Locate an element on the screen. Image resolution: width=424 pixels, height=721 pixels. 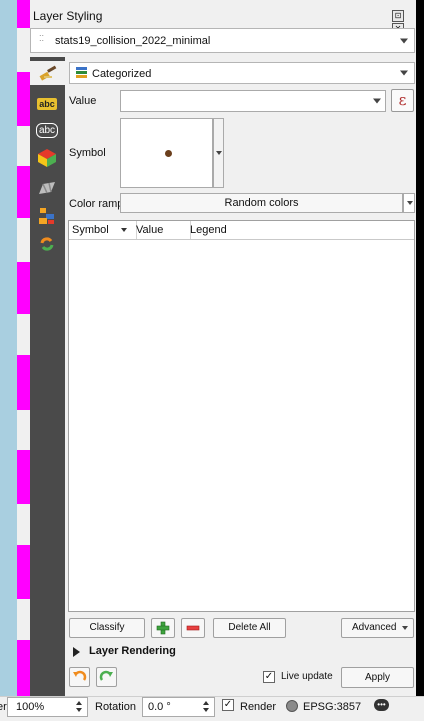
undo-button is located at coordinates (79, 677).